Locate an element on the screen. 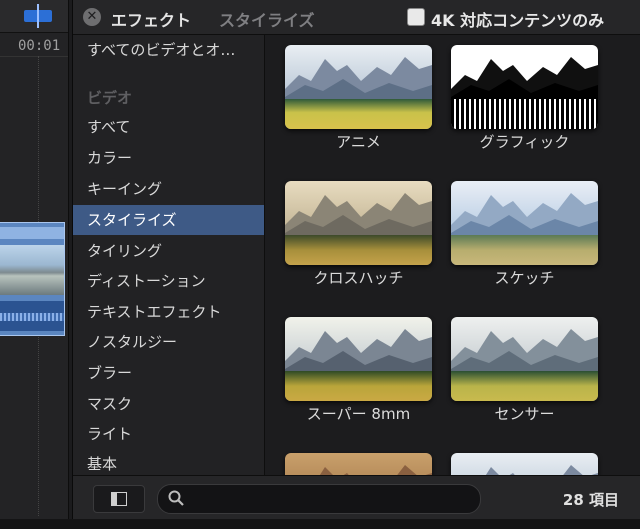 Image resolution: width=640 pixels, height=529 pixels. sidebar-item-all: すべて is located at coordinates (168, 127).